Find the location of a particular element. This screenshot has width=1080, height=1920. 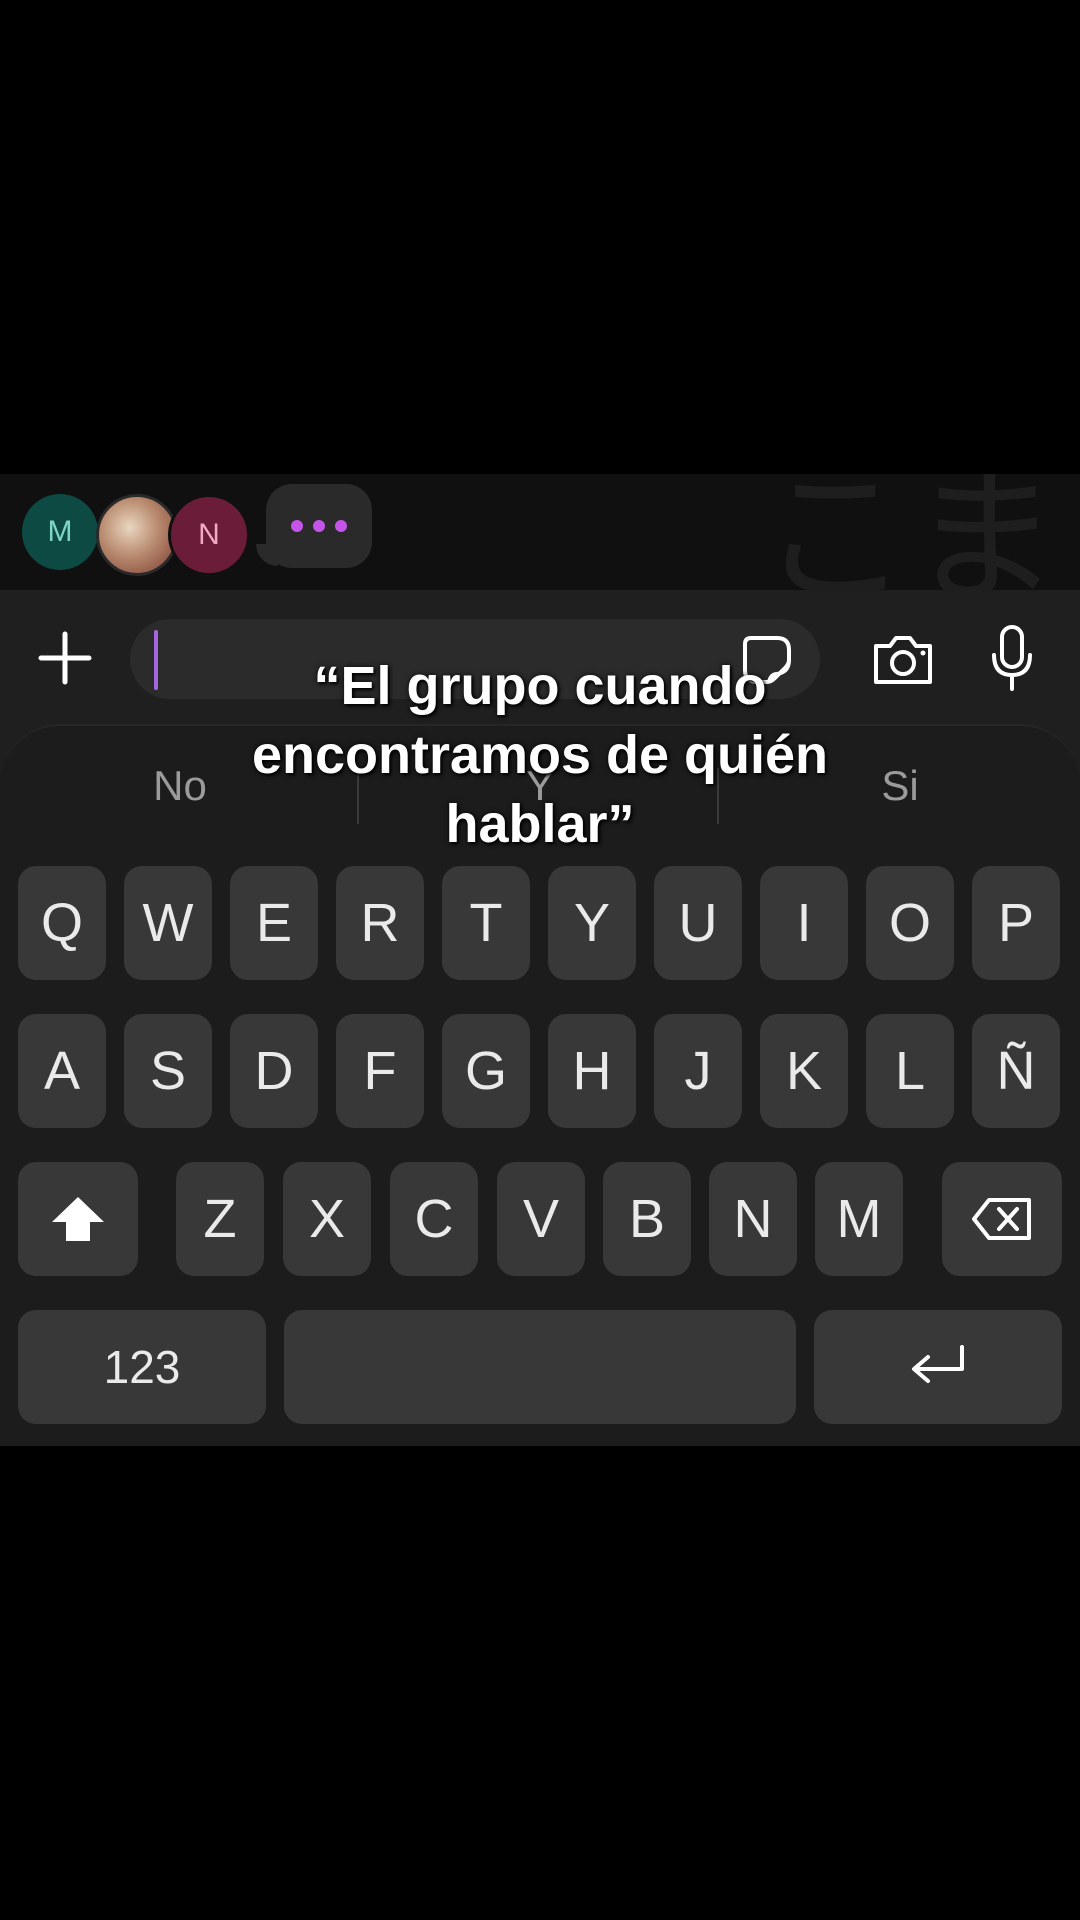

wallpaper-glyph: こま is located at coordinates (909, 532).